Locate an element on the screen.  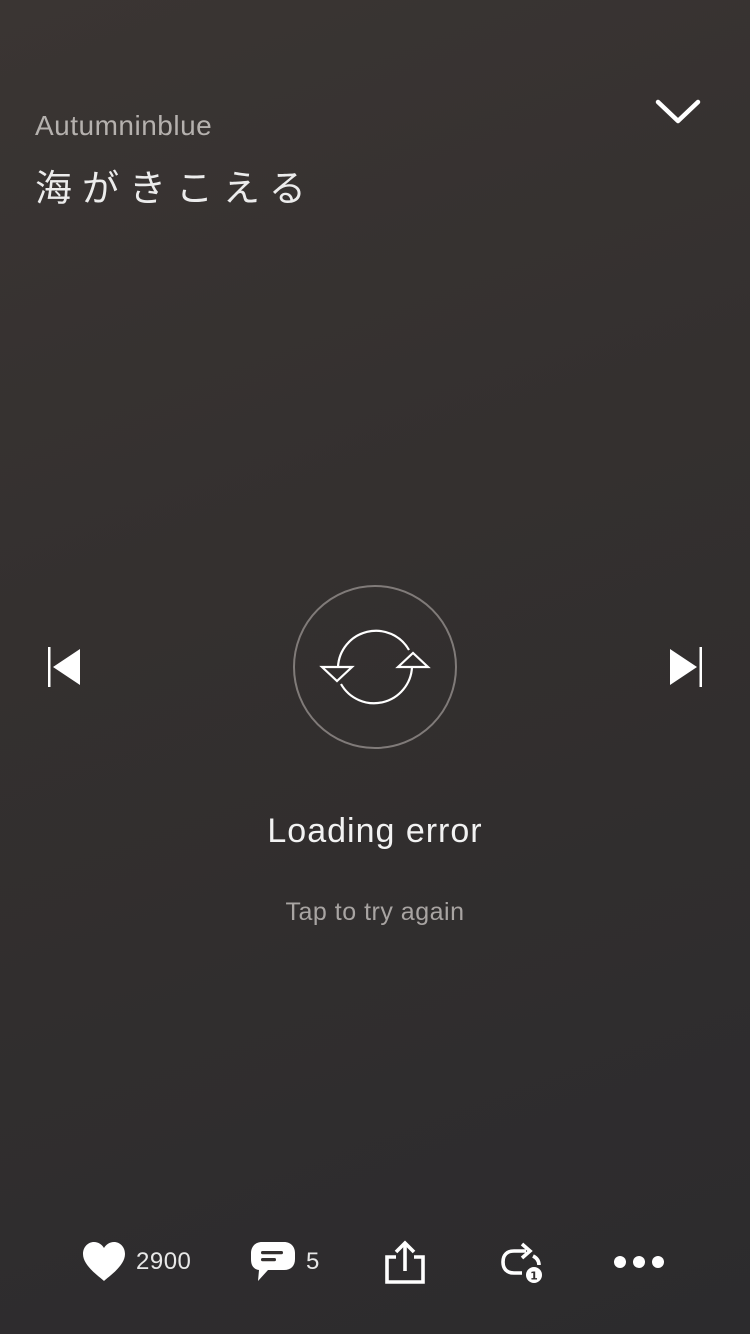
like-count: 2900 is located at coordinates (164, 1261).